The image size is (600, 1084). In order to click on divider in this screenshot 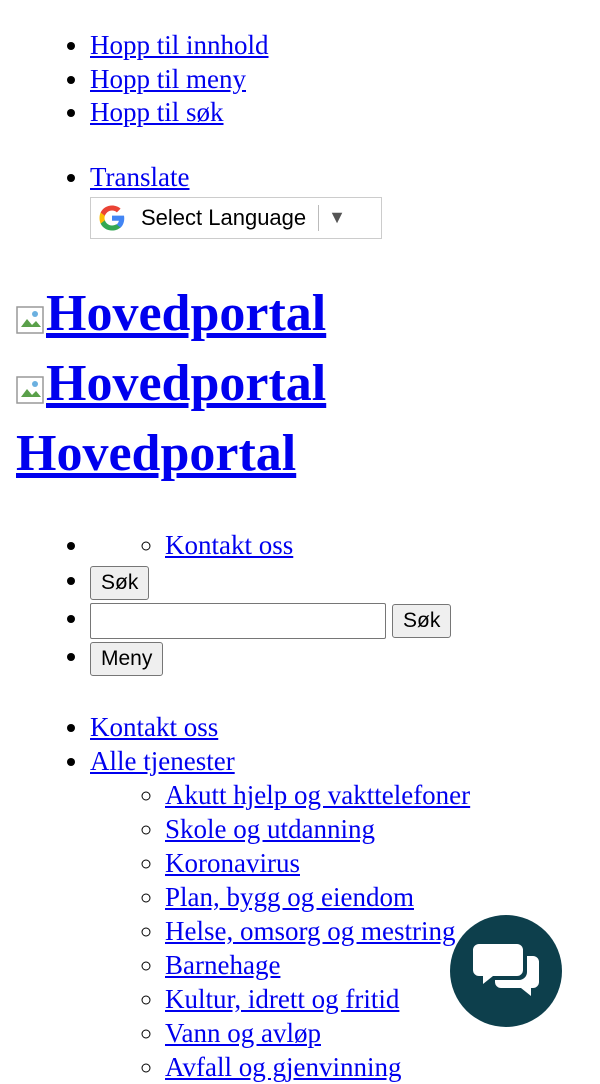, I will do `click(319, 217)`.